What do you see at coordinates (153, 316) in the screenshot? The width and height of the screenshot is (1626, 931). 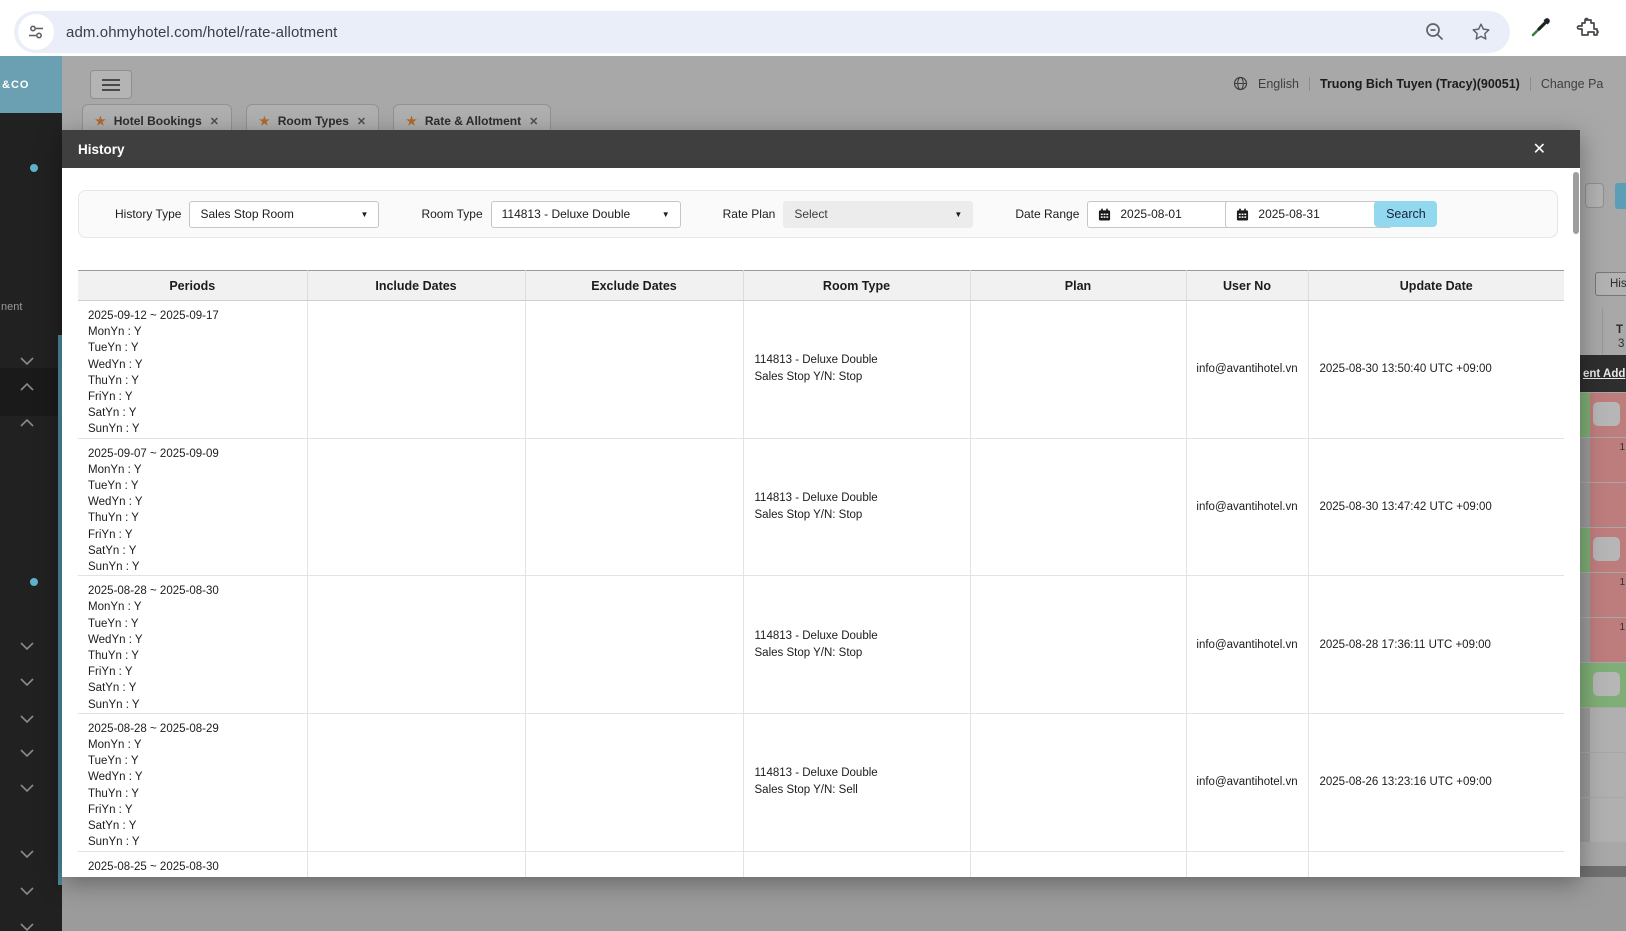 I see `period-range: 2025-09-12 ~ 2025-09-17` at bounding box center [153, 316].